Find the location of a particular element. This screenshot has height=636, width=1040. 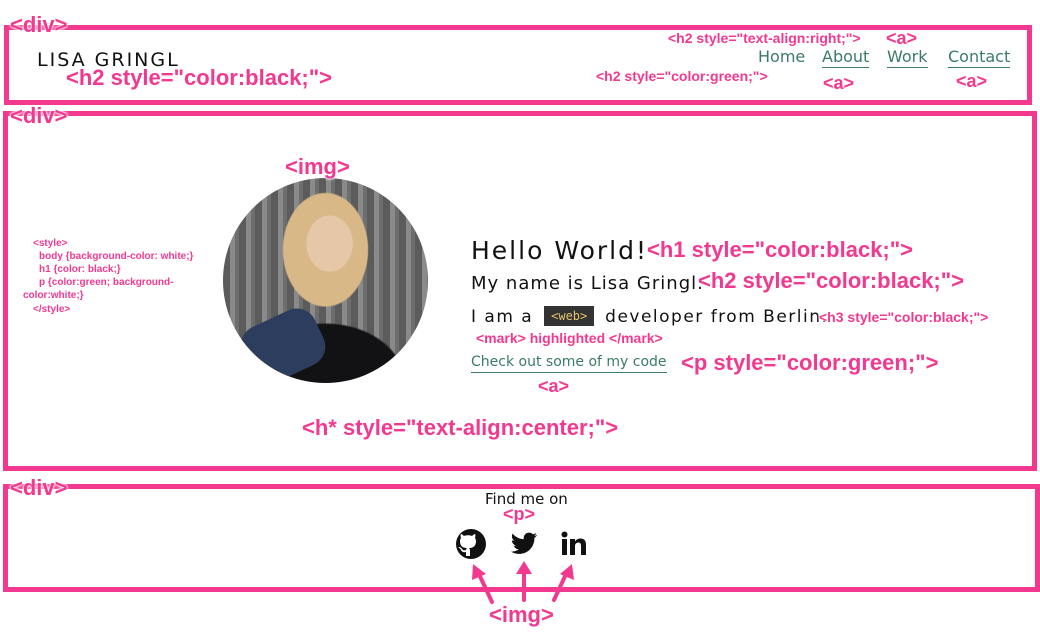

label-style-h1: h1 {color: black;} is located at coordinates (80, 269).